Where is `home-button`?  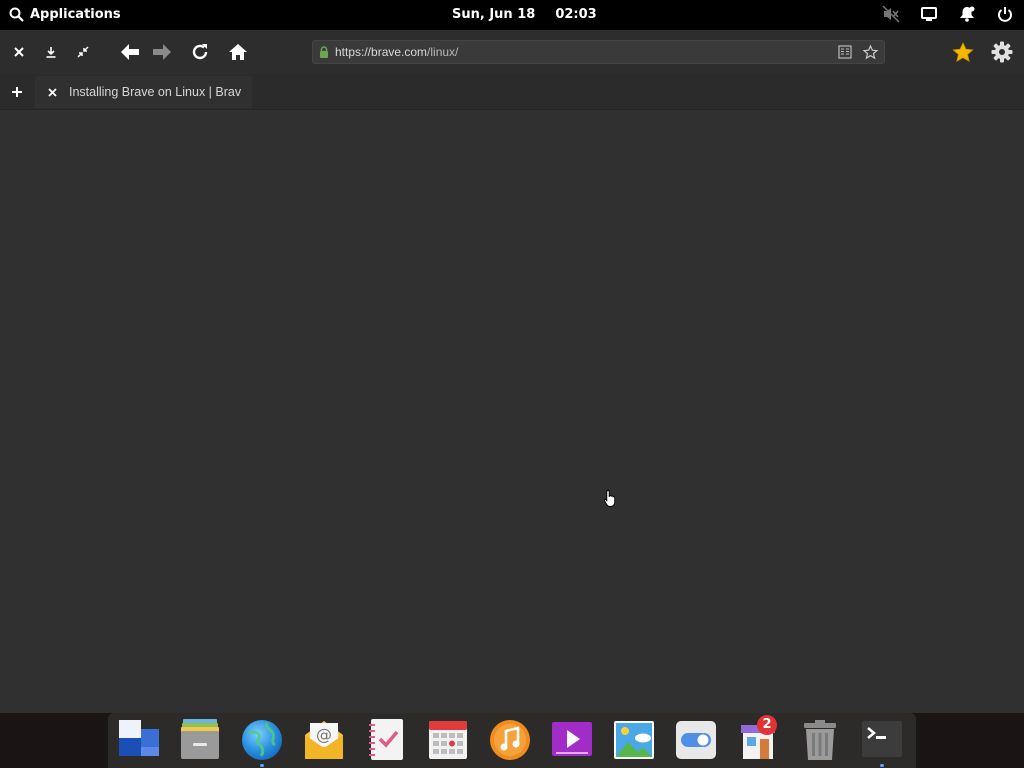 home-button is located at coordinates (238, 52).